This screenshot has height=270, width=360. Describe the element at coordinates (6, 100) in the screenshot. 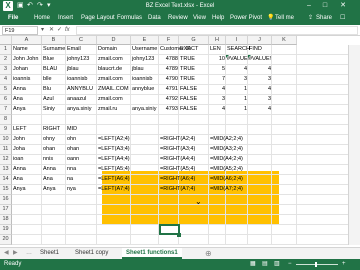

I see `row-header: 6` at that location.